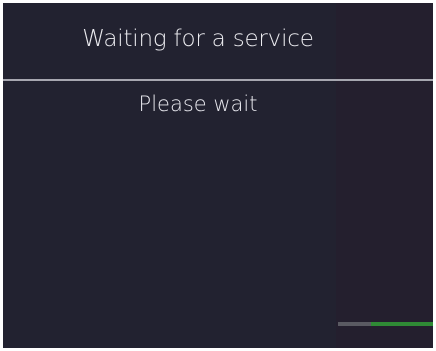 This screenshot has height=351, width=436. Describe the element at coordinates (198, 104) in the screenshot. I see `wait-message: Please wait` at that location.